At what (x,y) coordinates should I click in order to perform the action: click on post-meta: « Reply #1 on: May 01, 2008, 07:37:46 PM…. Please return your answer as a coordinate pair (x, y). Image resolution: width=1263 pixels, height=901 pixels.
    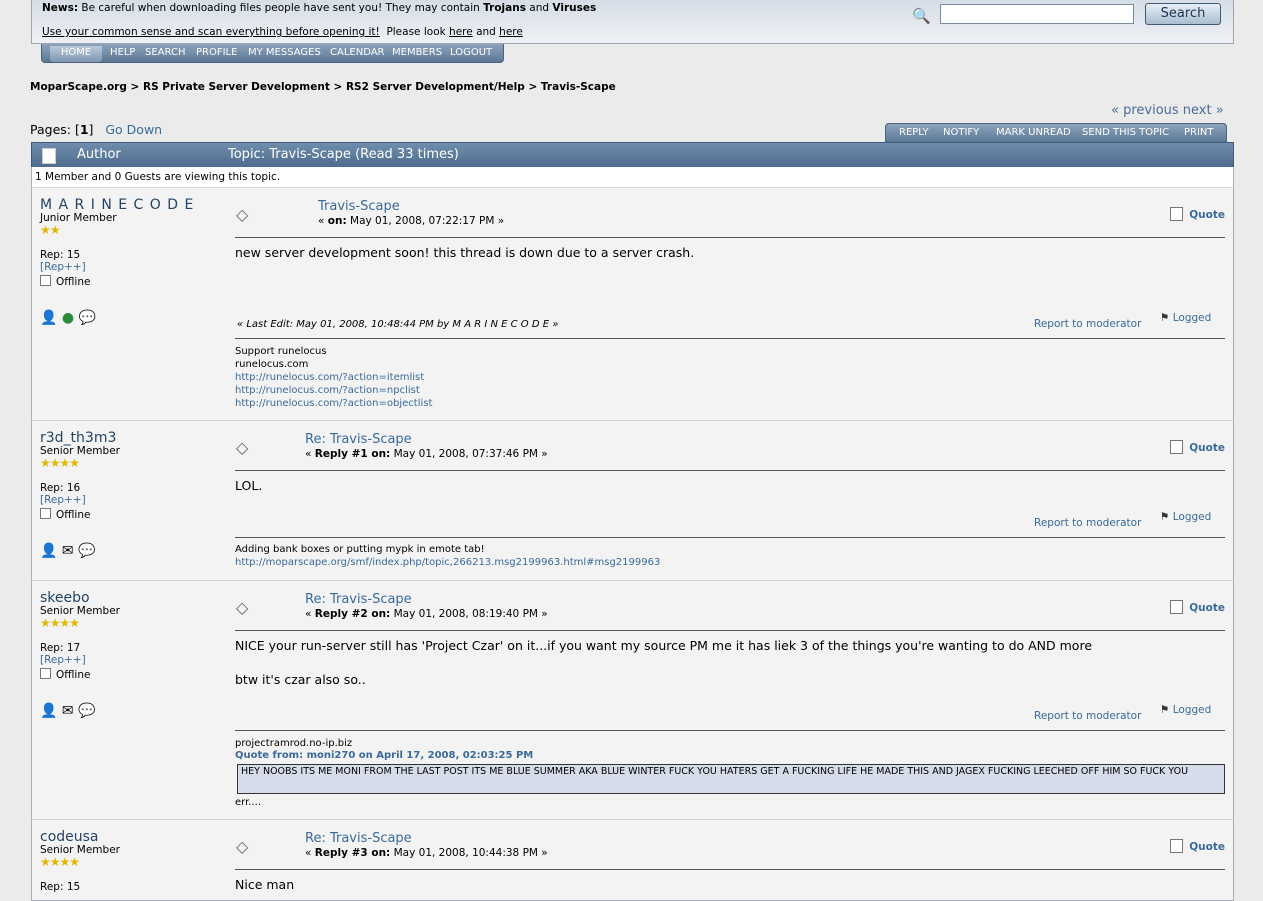
    Looking at the image, I should click on (426, 454).